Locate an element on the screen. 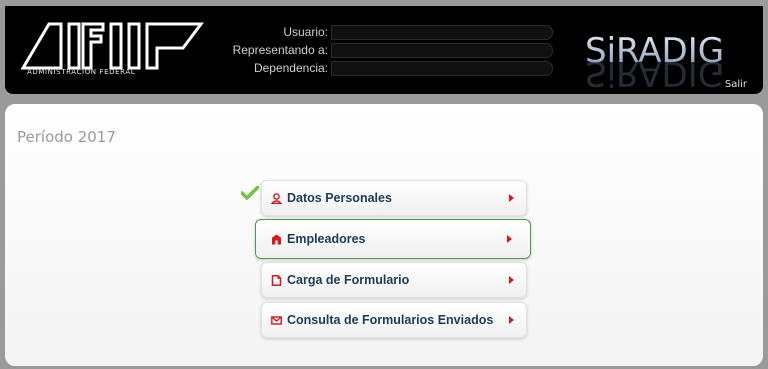  user-field-label: Usuario: is located at coordinates (305, 32).